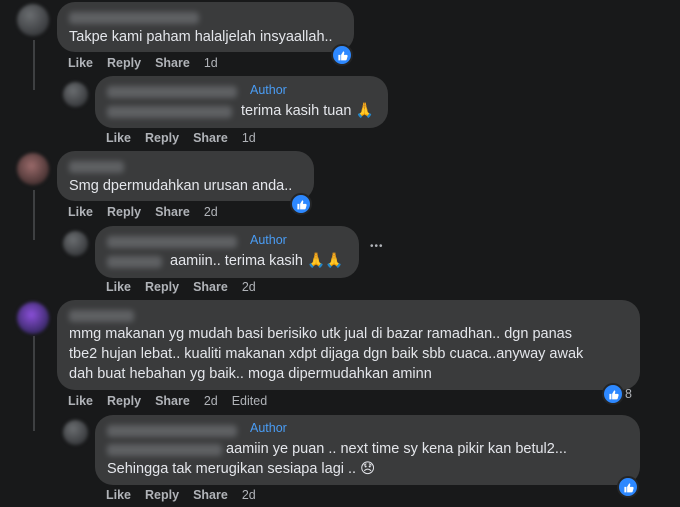  What do you see at coordinates (249, 401) in the screenshot?
I see `edited-label: Edited` at bounding box center [249, 401].